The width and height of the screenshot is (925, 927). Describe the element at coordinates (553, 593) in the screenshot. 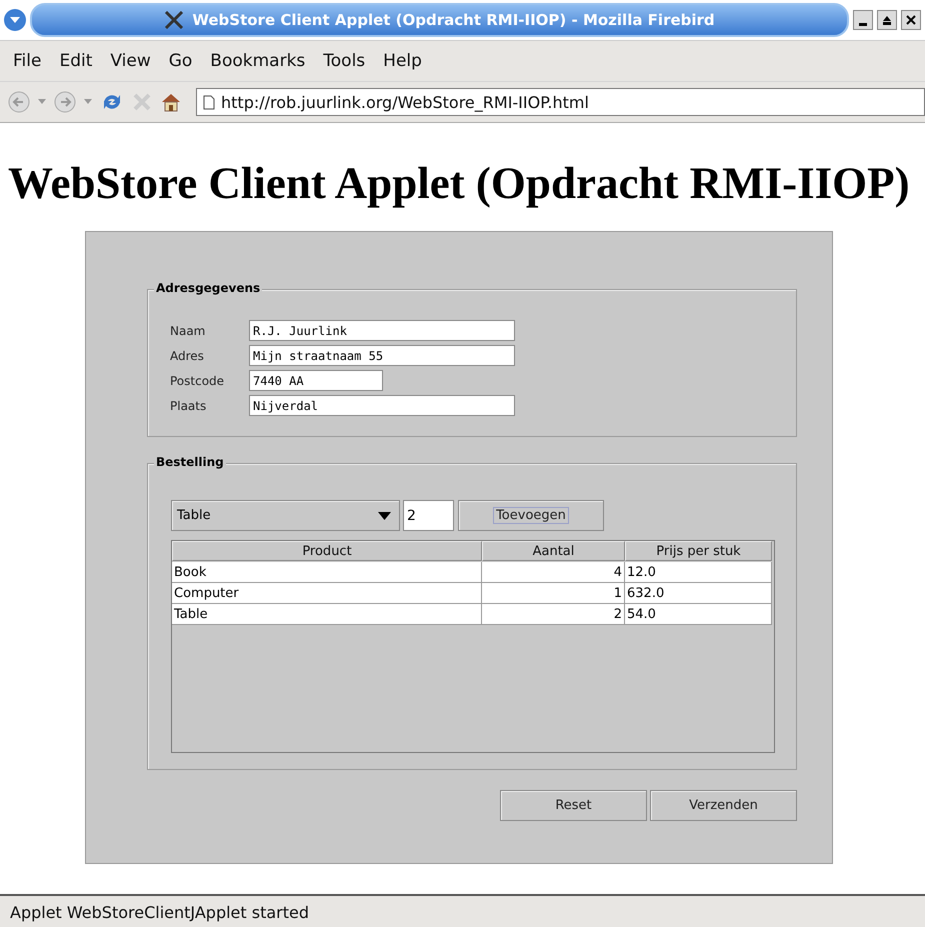

I see `table-cell: 1` at that location.